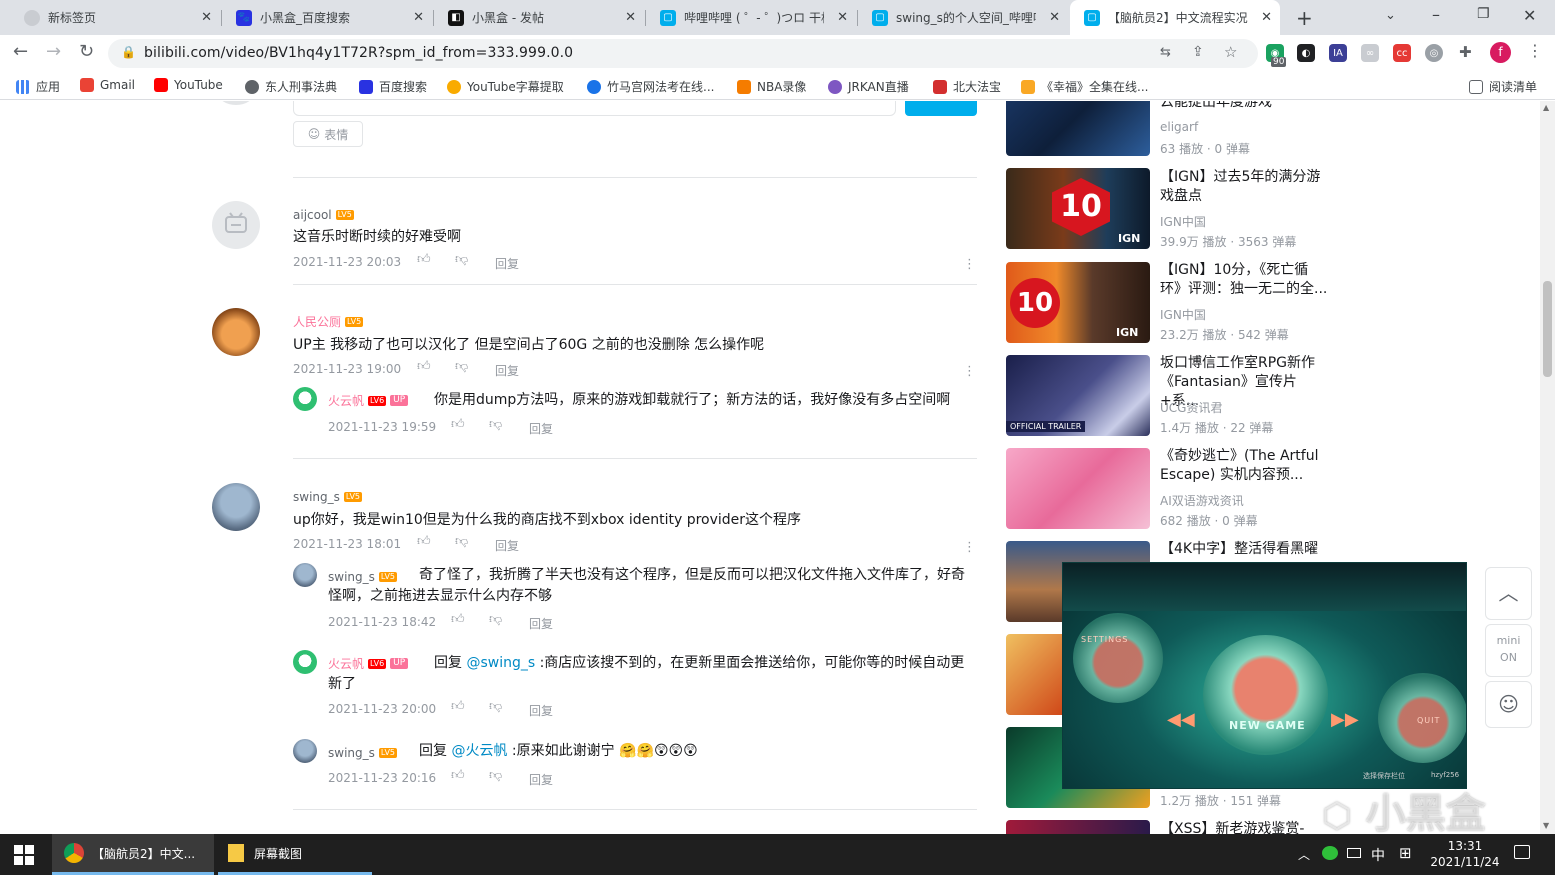 The height and width of the screenshot is (875, 1555). Describe the element at coordinates (1338, 53) in the screenshot. I see `extension-ia-icon: IA` at that location.